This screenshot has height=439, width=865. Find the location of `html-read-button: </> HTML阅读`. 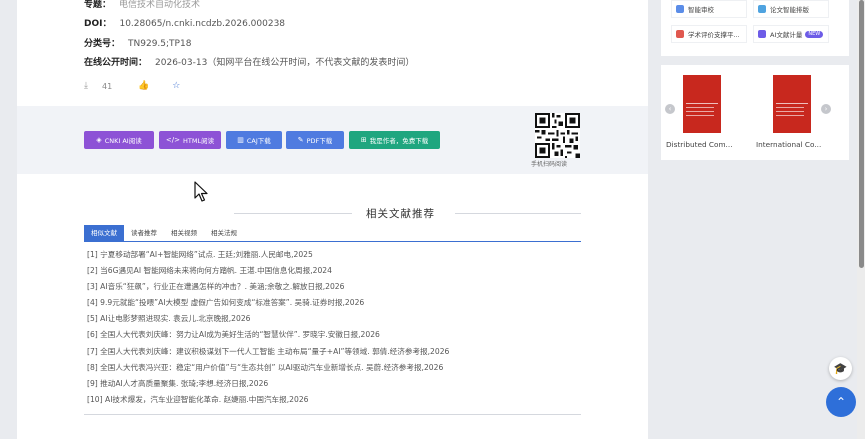

html-read-button: </> HTML阅读 is located at coordinates (190, 140).